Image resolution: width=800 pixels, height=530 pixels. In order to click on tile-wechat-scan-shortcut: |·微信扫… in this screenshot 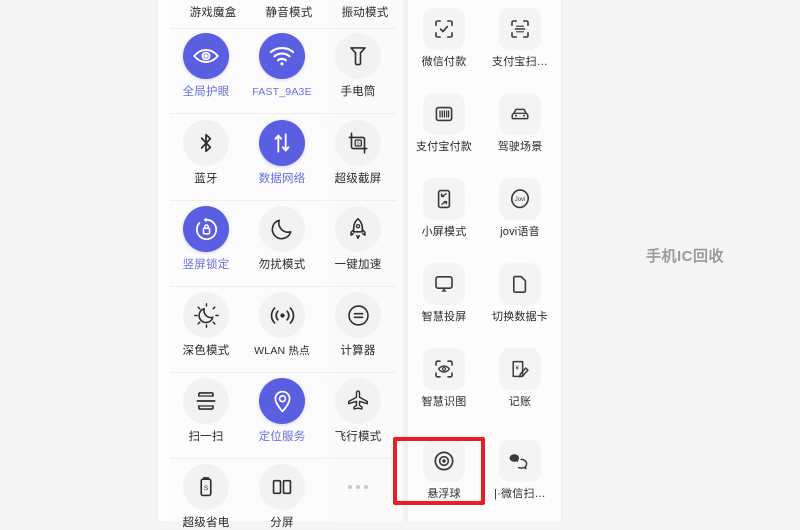, I will do `click(520, 470)`.